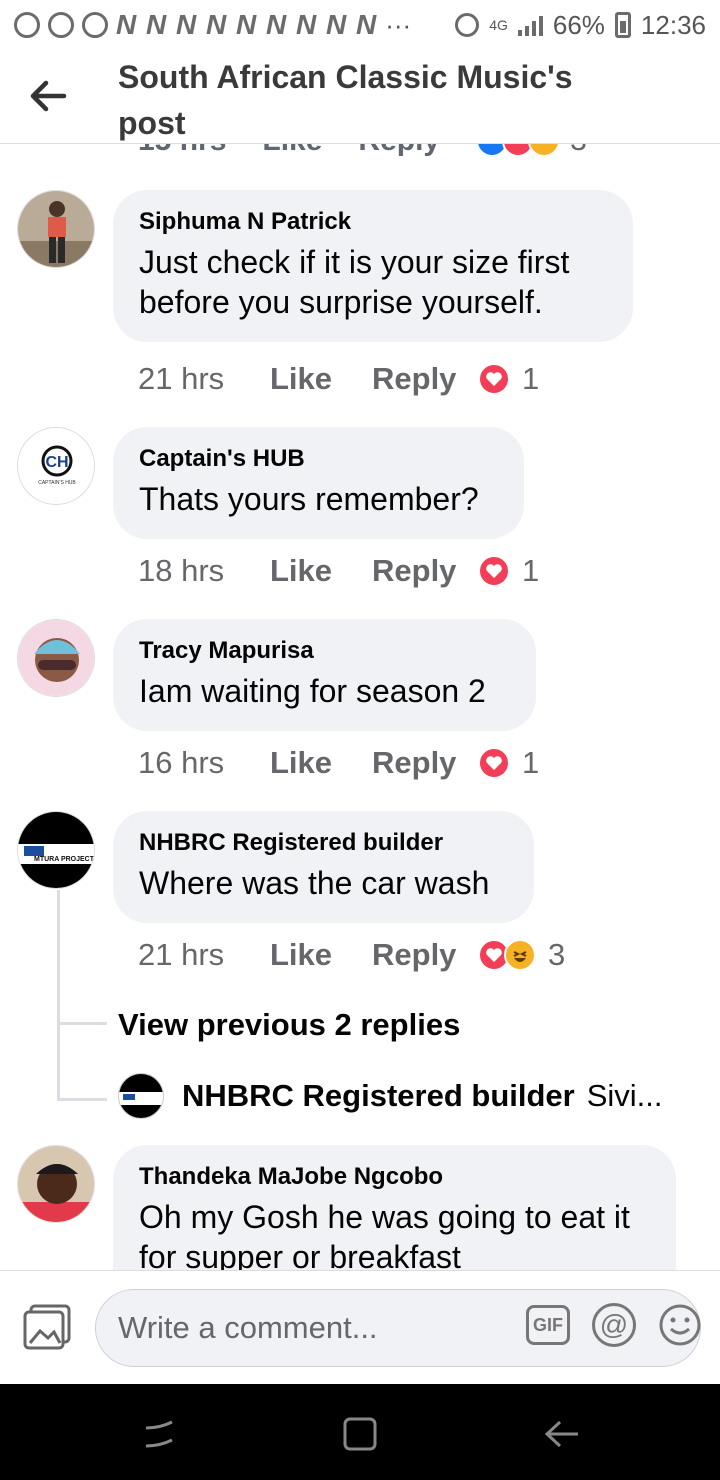  Describe the element at coordinates (345, 100) in the screenshot. I see `page-title: South African Classic Music's post` at that location.